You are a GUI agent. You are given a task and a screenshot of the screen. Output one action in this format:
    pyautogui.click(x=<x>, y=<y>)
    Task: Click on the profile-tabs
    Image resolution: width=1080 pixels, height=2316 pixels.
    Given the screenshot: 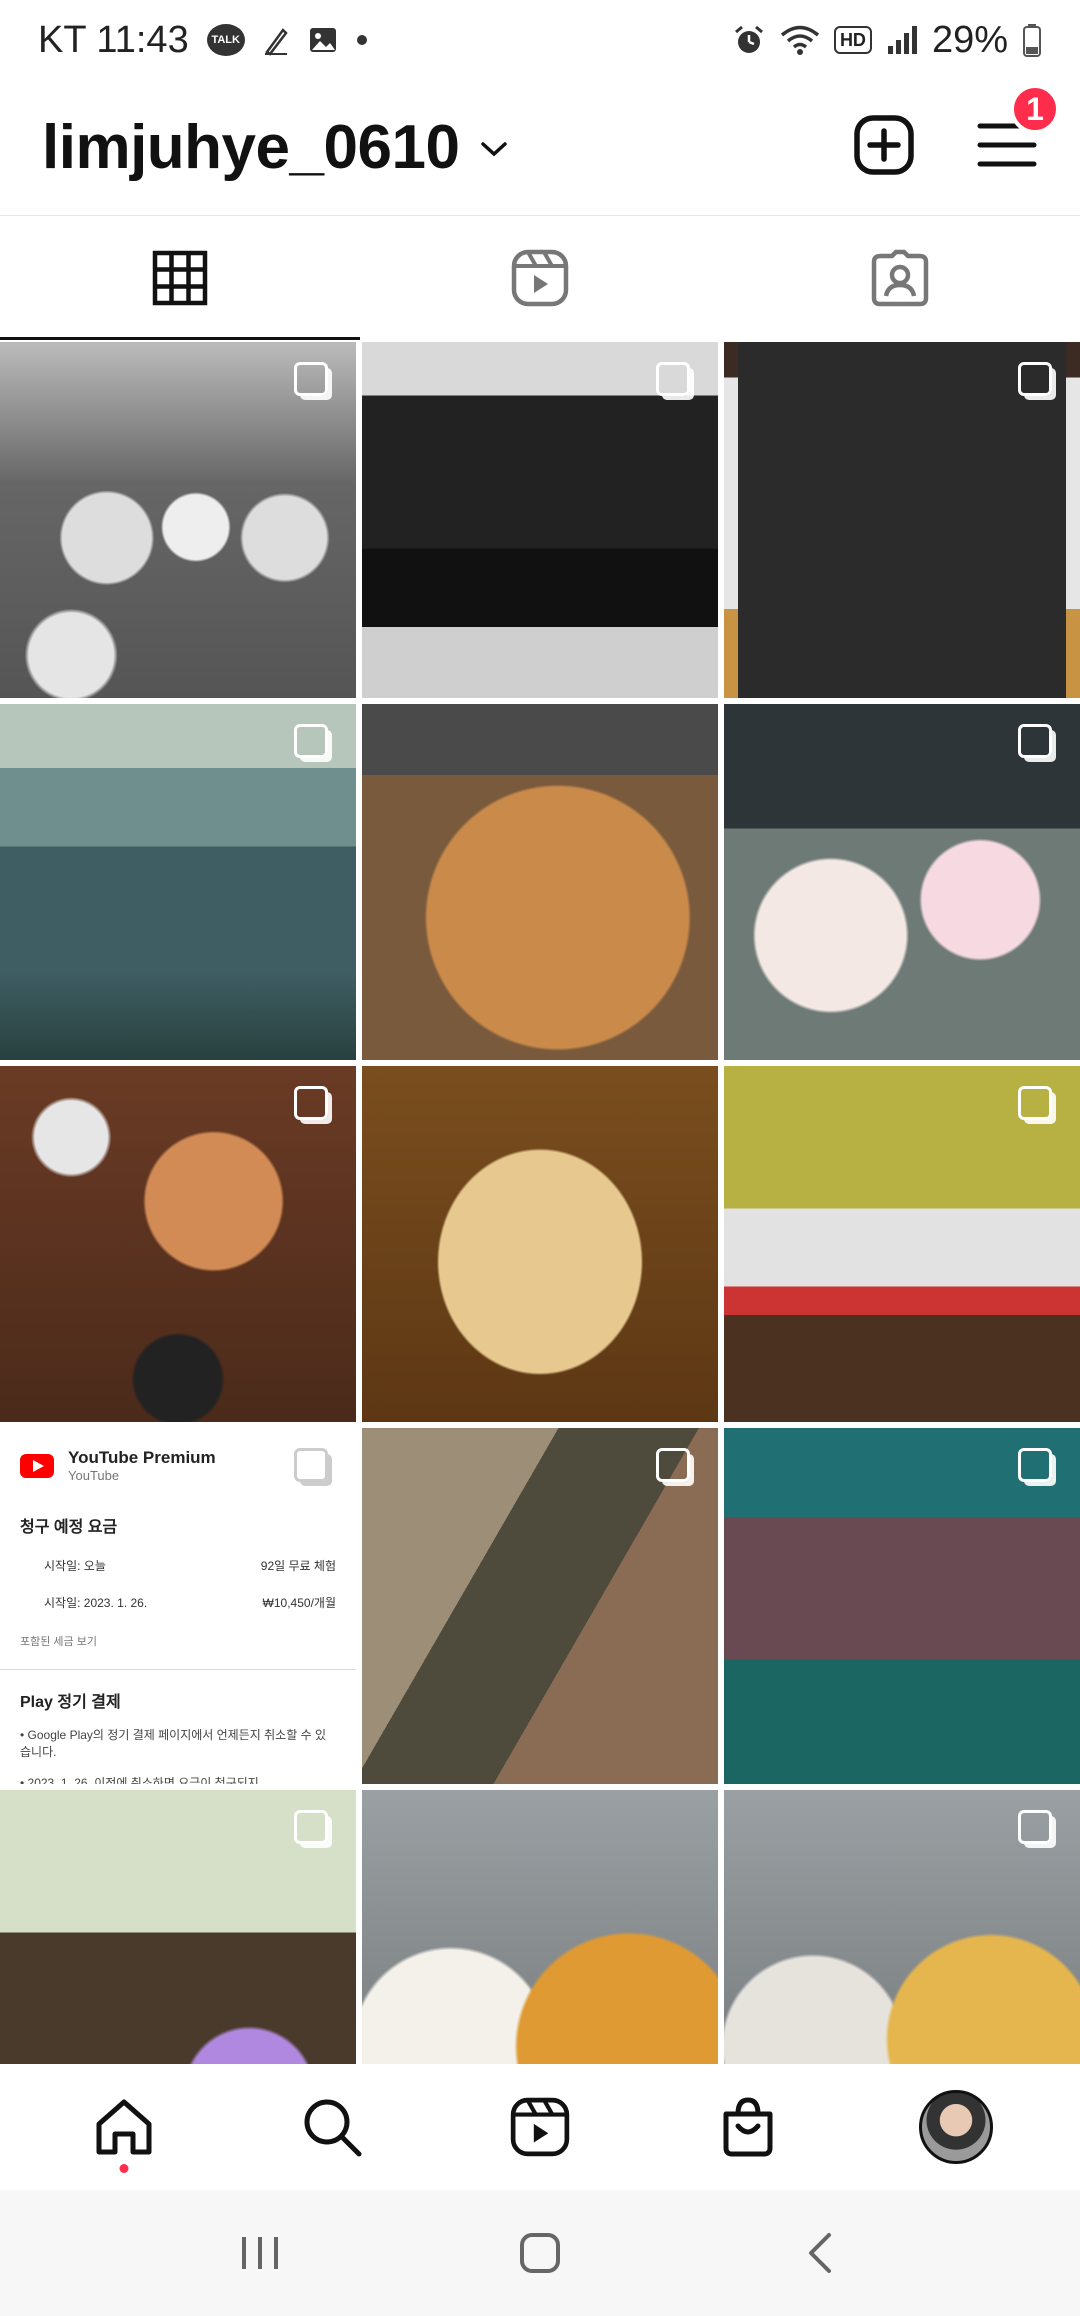 What is the action you would take?
    pyautogui.click(x=540, y=277)
    